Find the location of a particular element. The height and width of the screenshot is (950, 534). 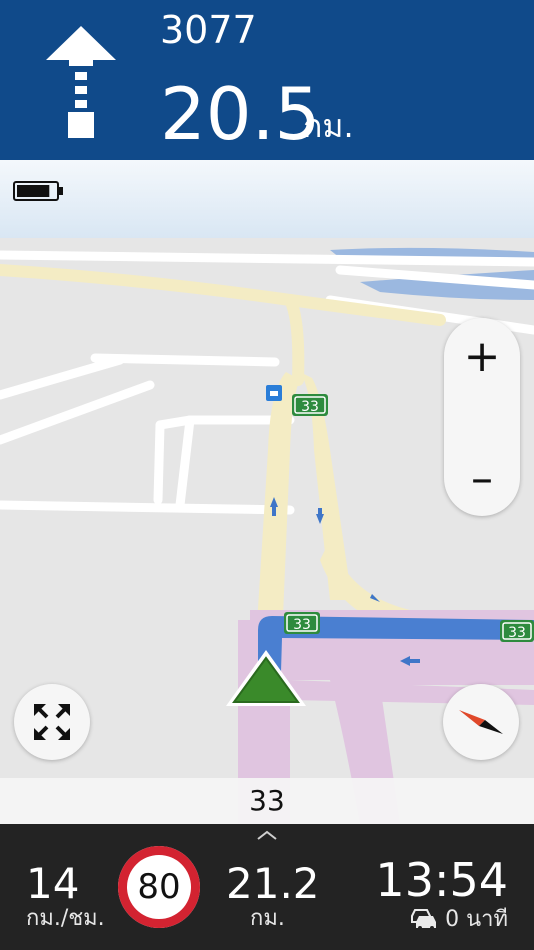

sky is located at coordinates (267, 200).